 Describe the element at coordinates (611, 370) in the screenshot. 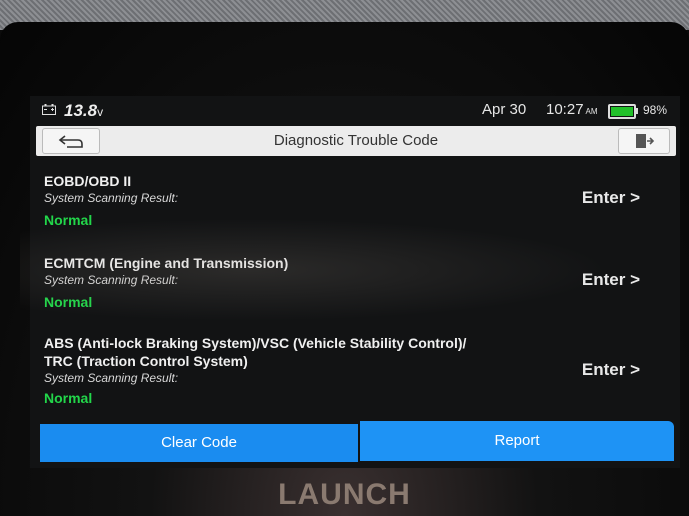

I see `enter-button-abs: Enter >` at that location.